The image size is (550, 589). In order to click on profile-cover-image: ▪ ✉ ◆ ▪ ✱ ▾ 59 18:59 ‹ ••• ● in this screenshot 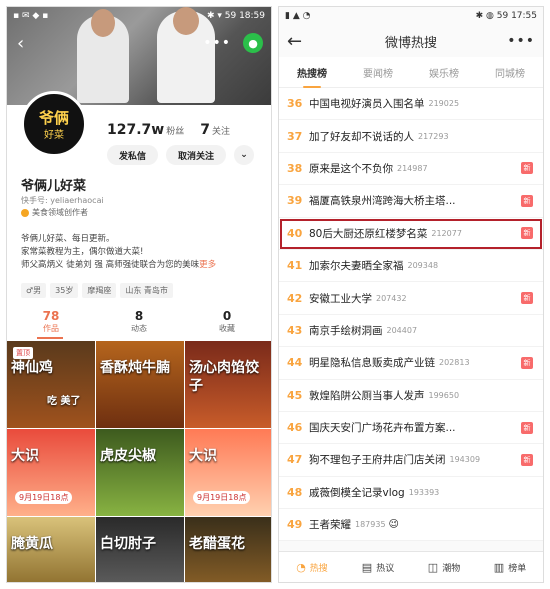, I will do `click(139, 56)`.